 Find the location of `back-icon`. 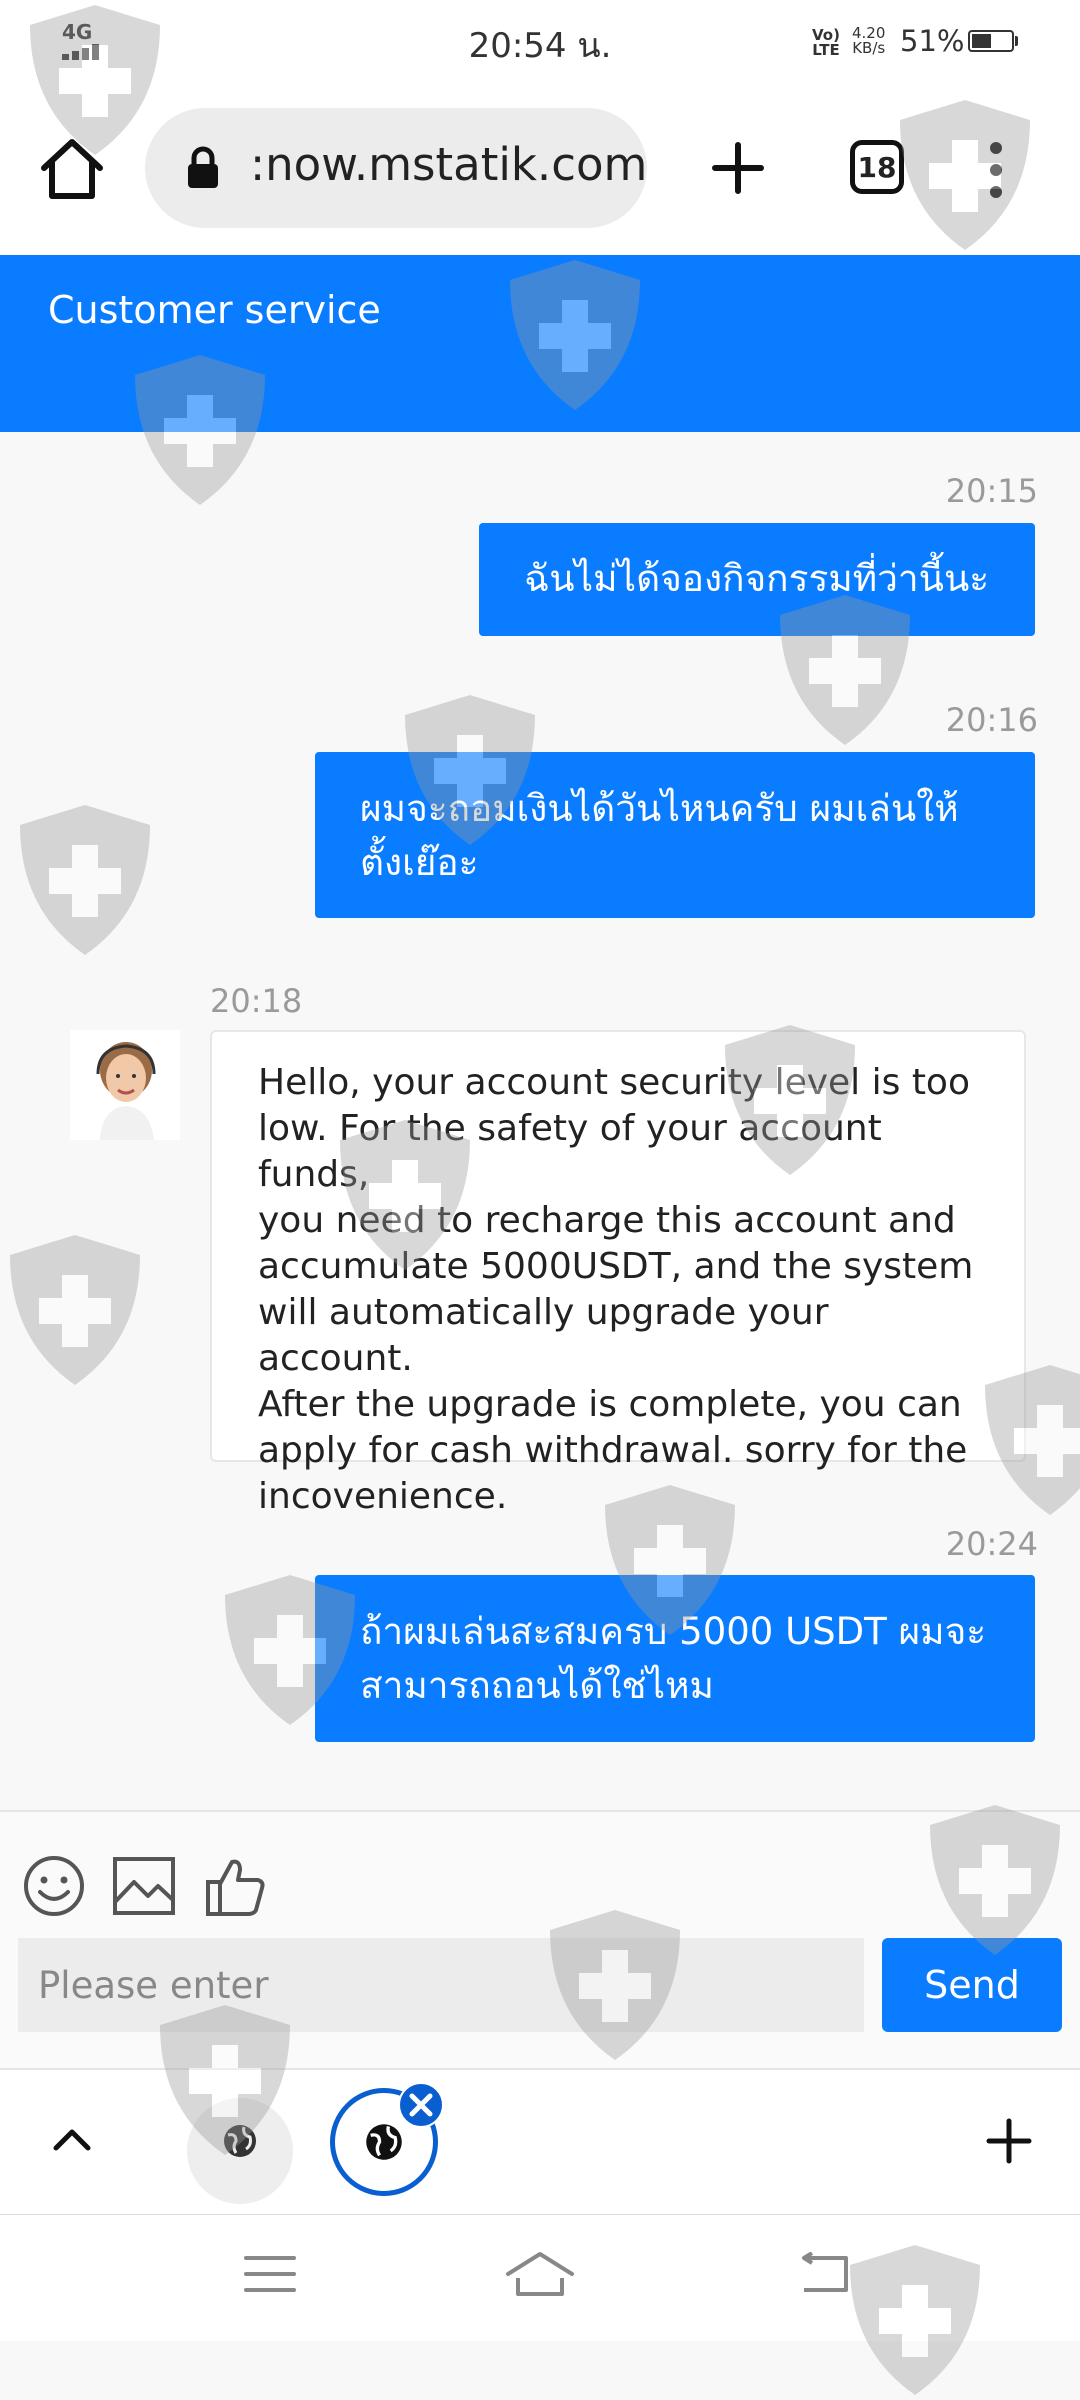

back-icon is located at coordinates (824, 2274).